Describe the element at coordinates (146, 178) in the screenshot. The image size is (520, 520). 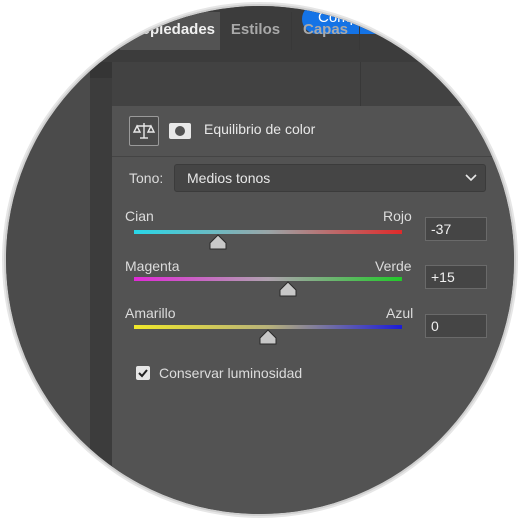
I see `tone-label: Tono:` at that location.